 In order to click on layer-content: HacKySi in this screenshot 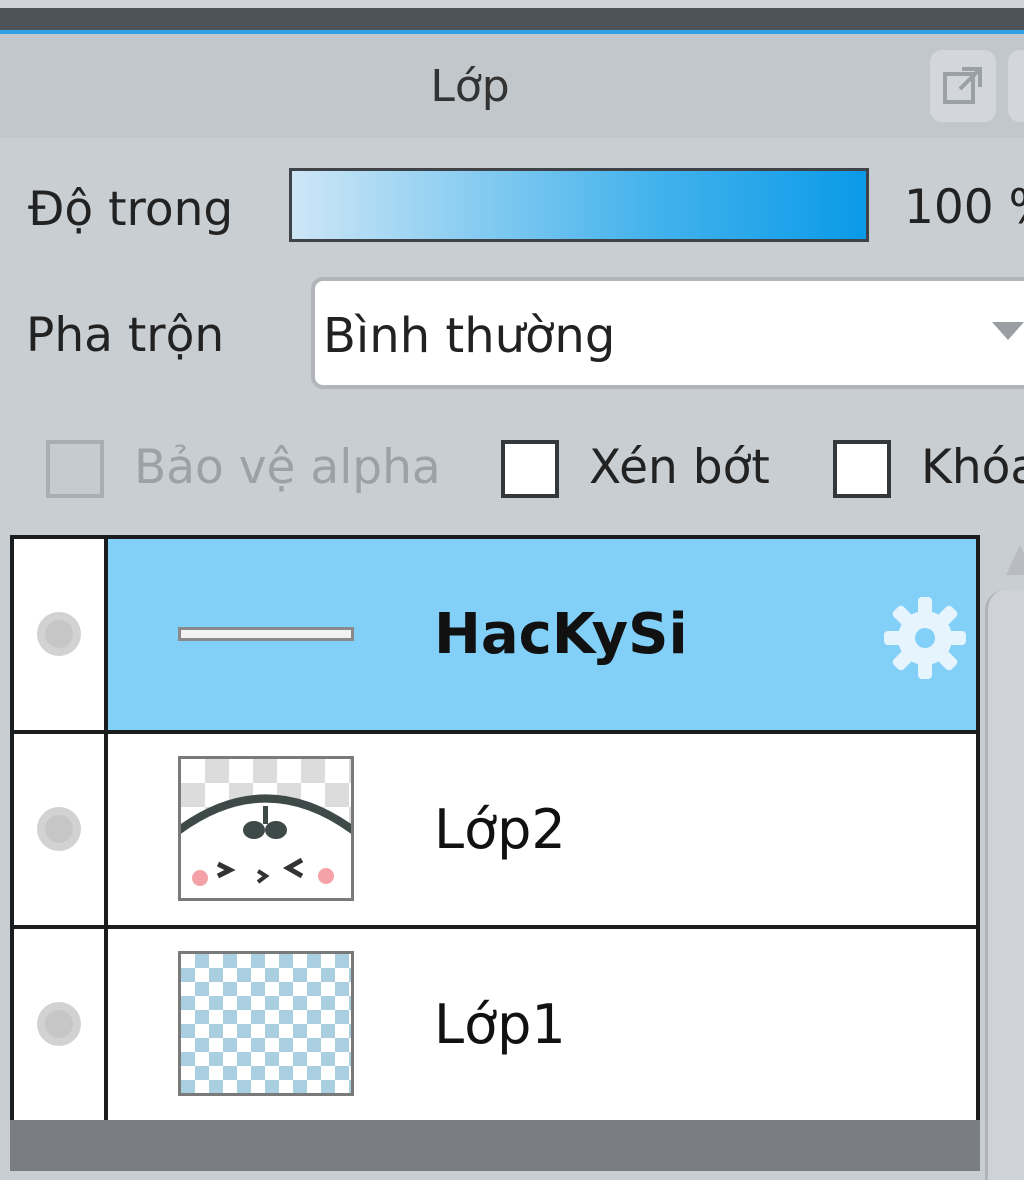, I will do `click(542, 634)`.